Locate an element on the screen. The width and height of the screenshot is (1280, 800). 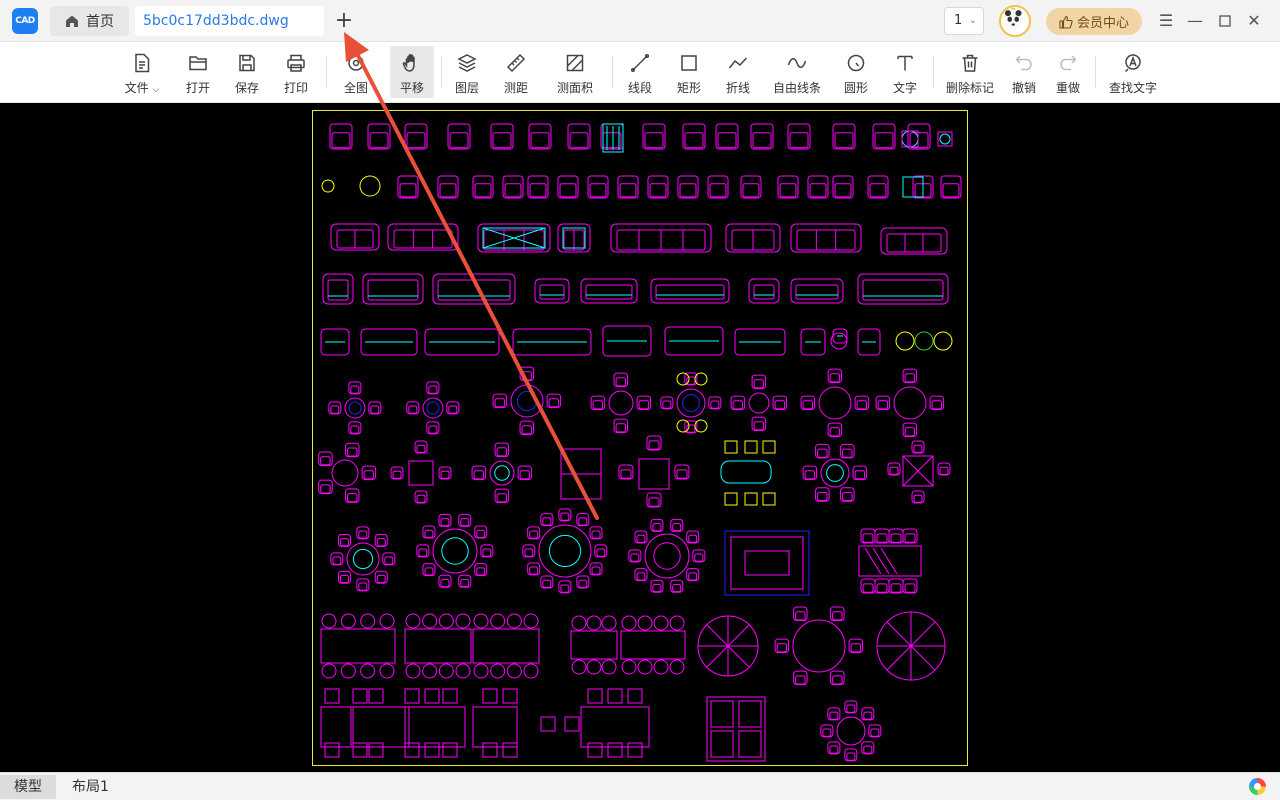
polyline-icon is located at coordinates (738, 63).